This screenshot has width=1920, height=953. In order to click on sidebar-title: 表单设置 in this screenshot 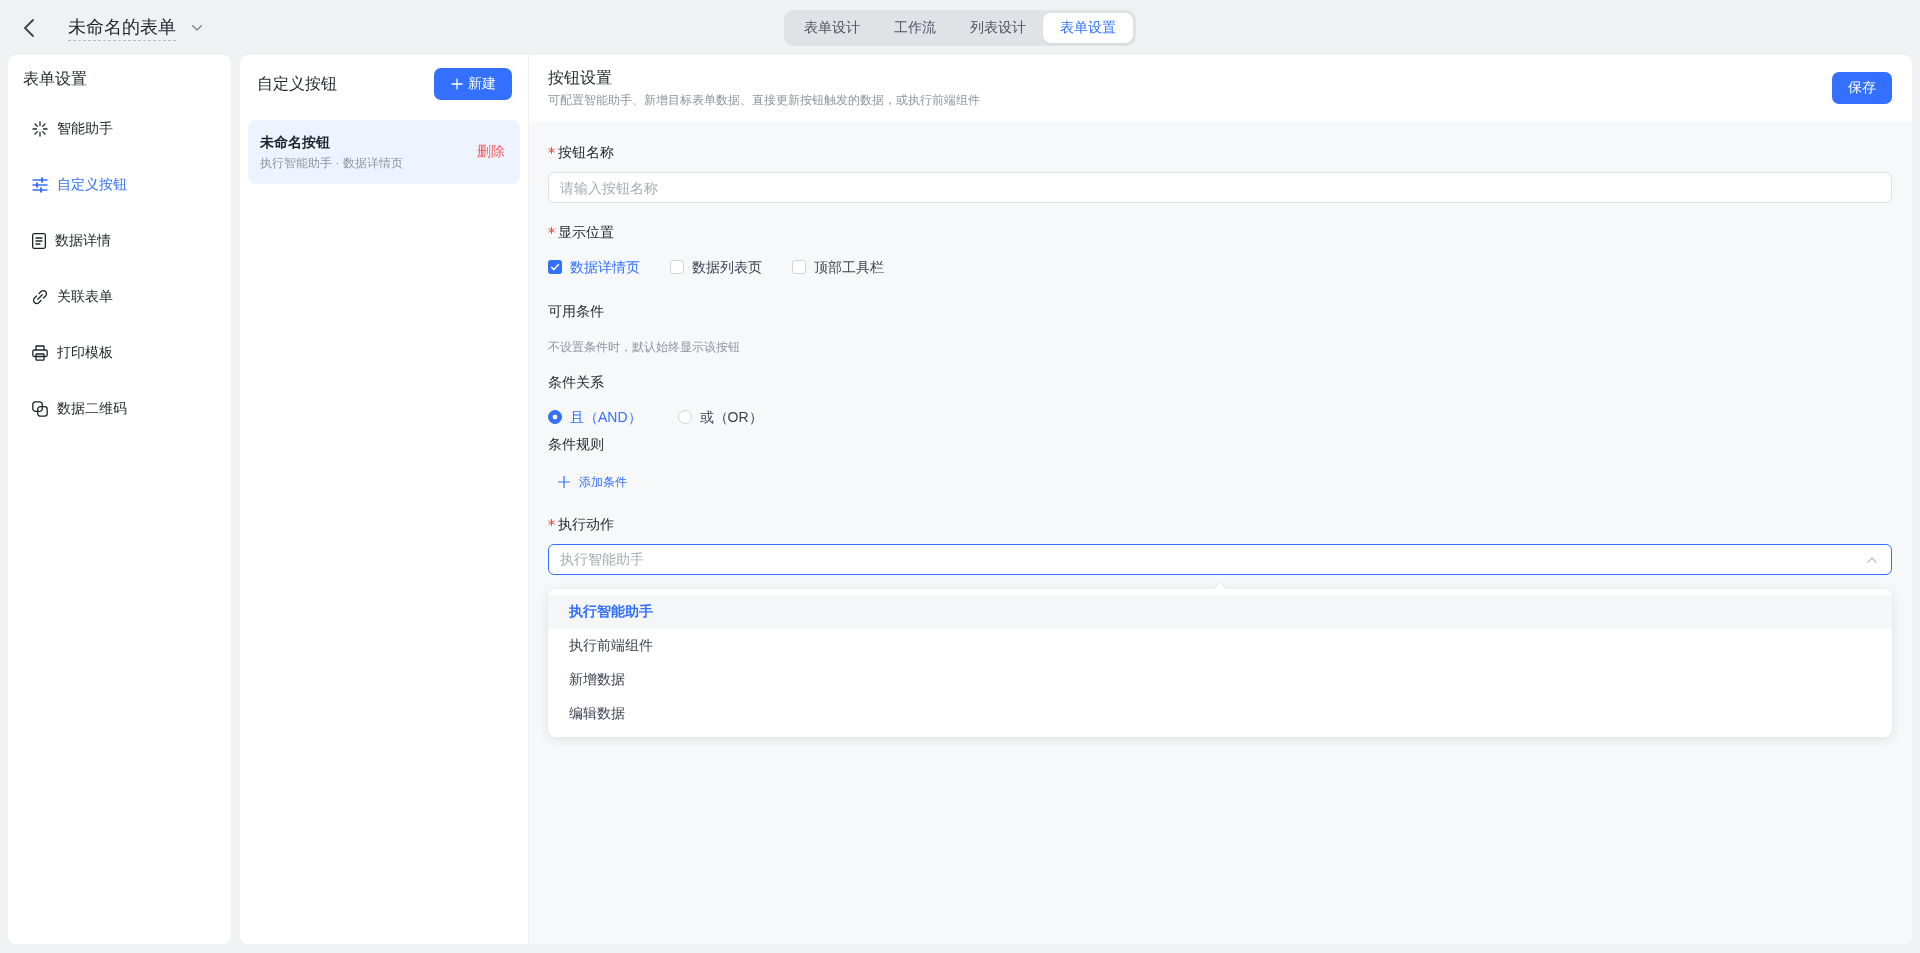, I will do `click(55, 79)`.